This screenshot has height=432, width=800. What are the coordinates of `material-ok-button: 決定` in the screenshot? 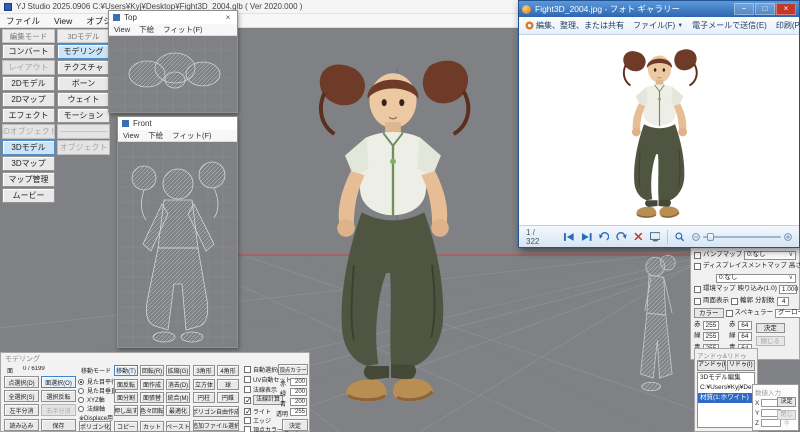 It's located at (770, 327).